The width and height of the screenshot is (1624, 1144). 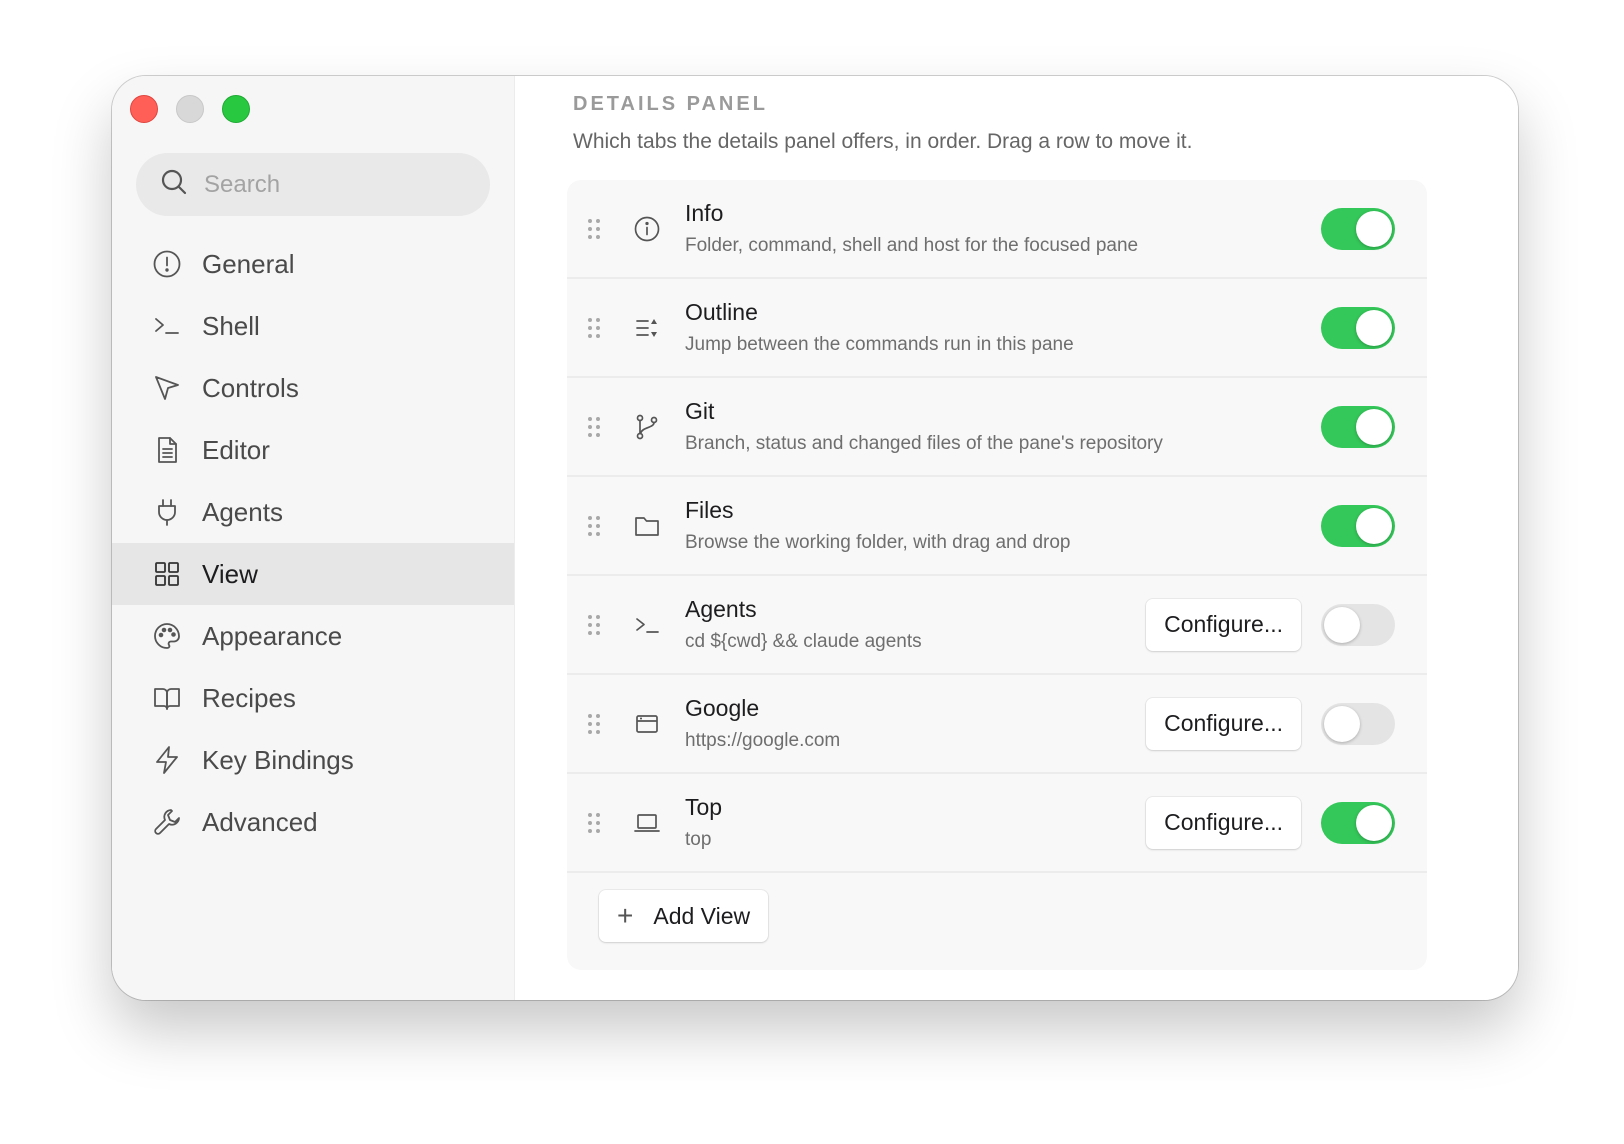 What do you see at coordinates (670, 104) in the screenshot?
I see `section-title: DETAILS PANEL` at bounding box center [670, 104].